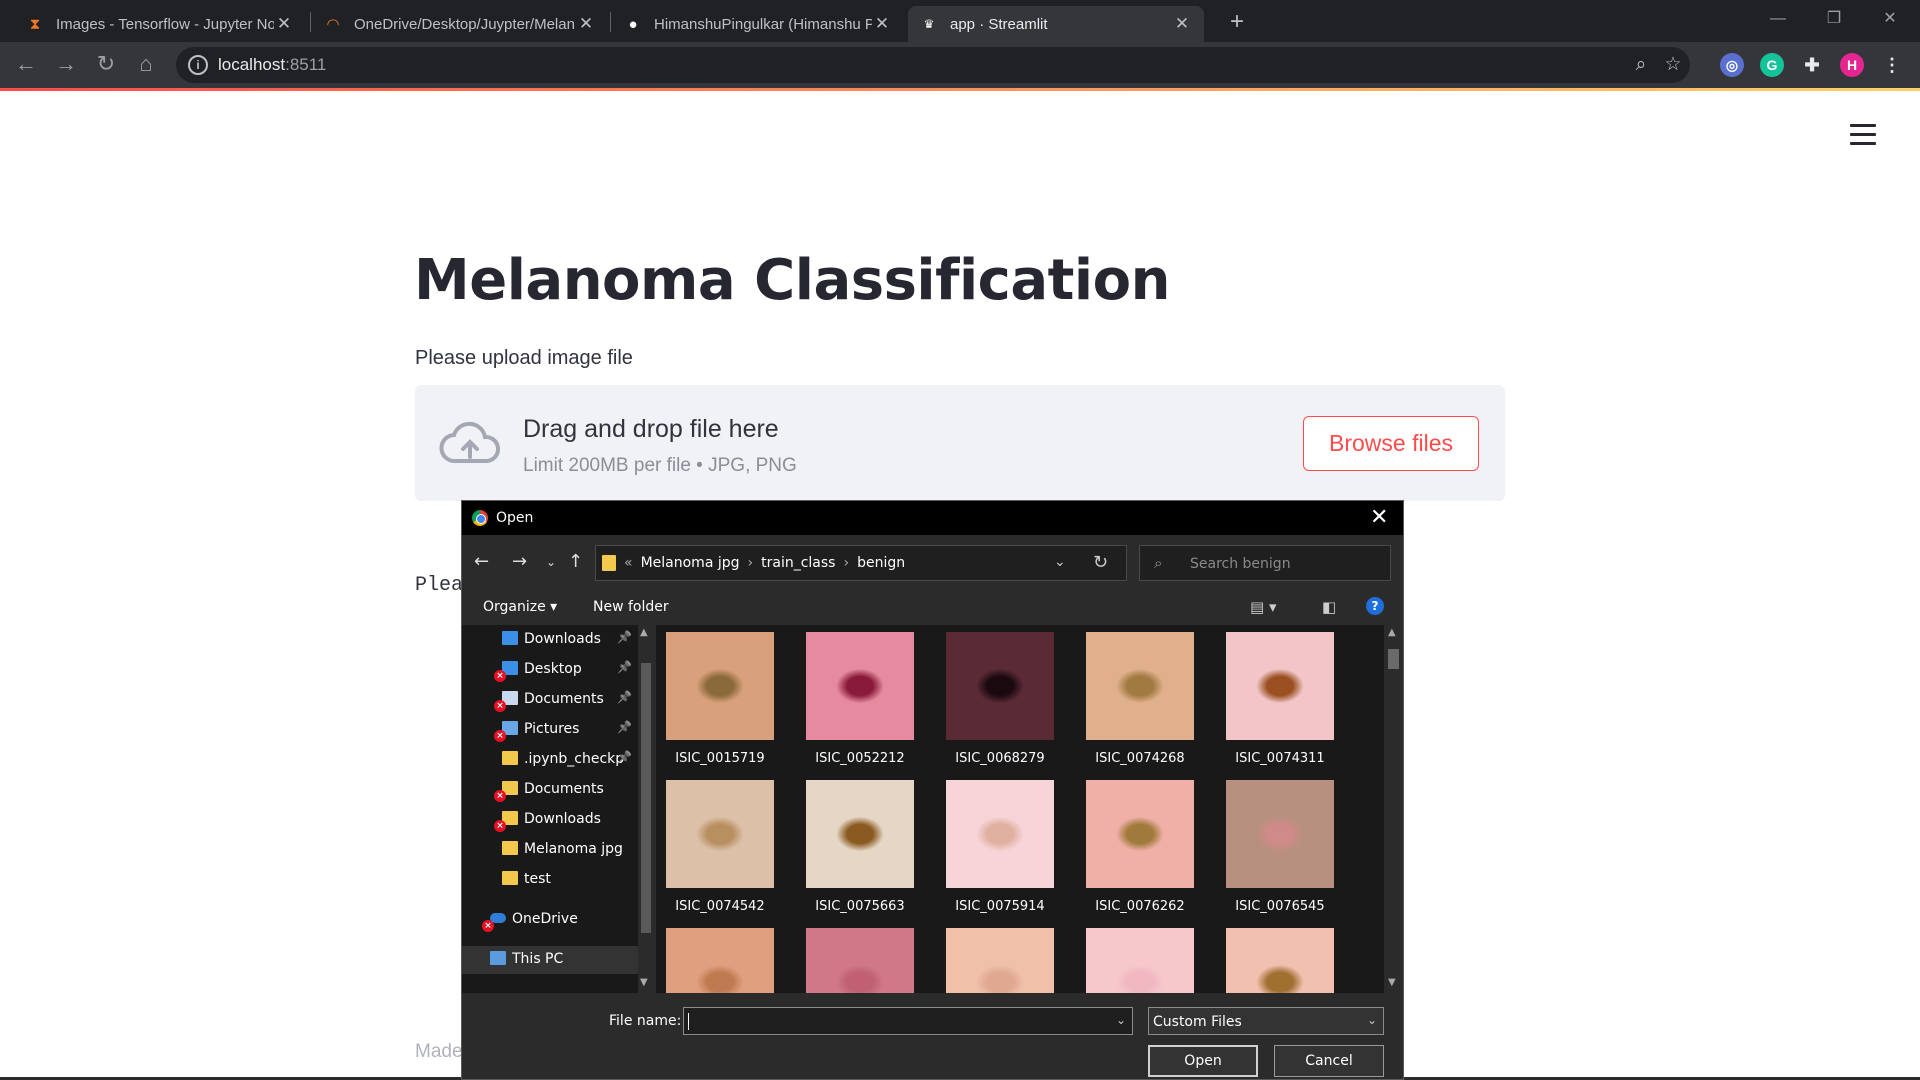 The height and width of the screenshot is (1080, 1920). I want to click on streamlit-icon: ♛, so click(929, 24).